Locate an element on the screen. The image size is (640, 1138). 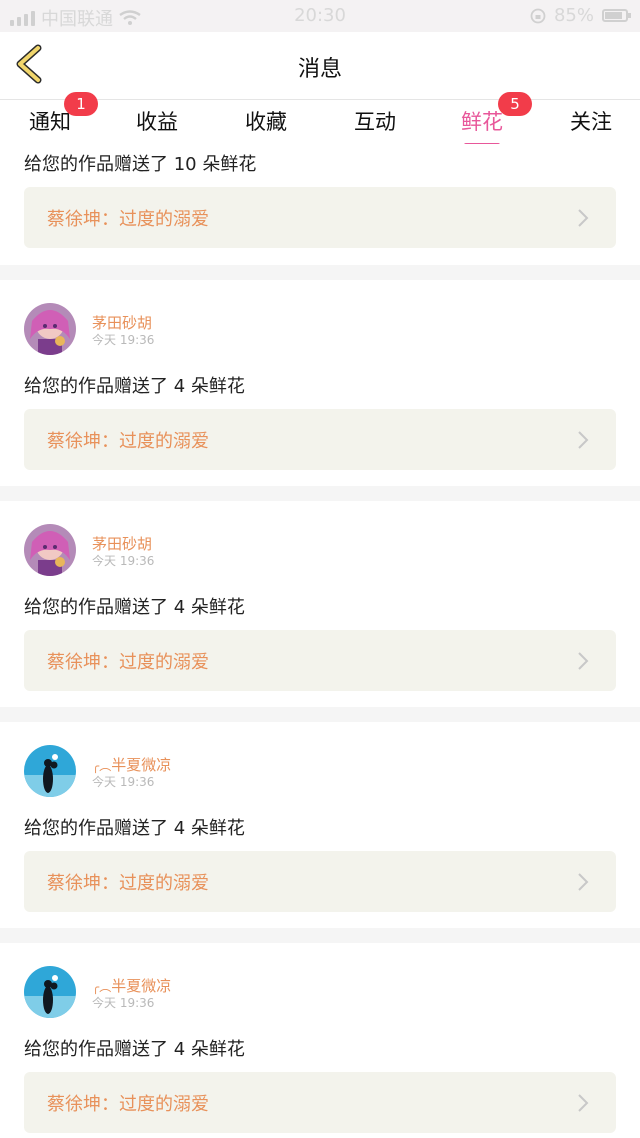
battery-icon is located at coordinates (616, 15).